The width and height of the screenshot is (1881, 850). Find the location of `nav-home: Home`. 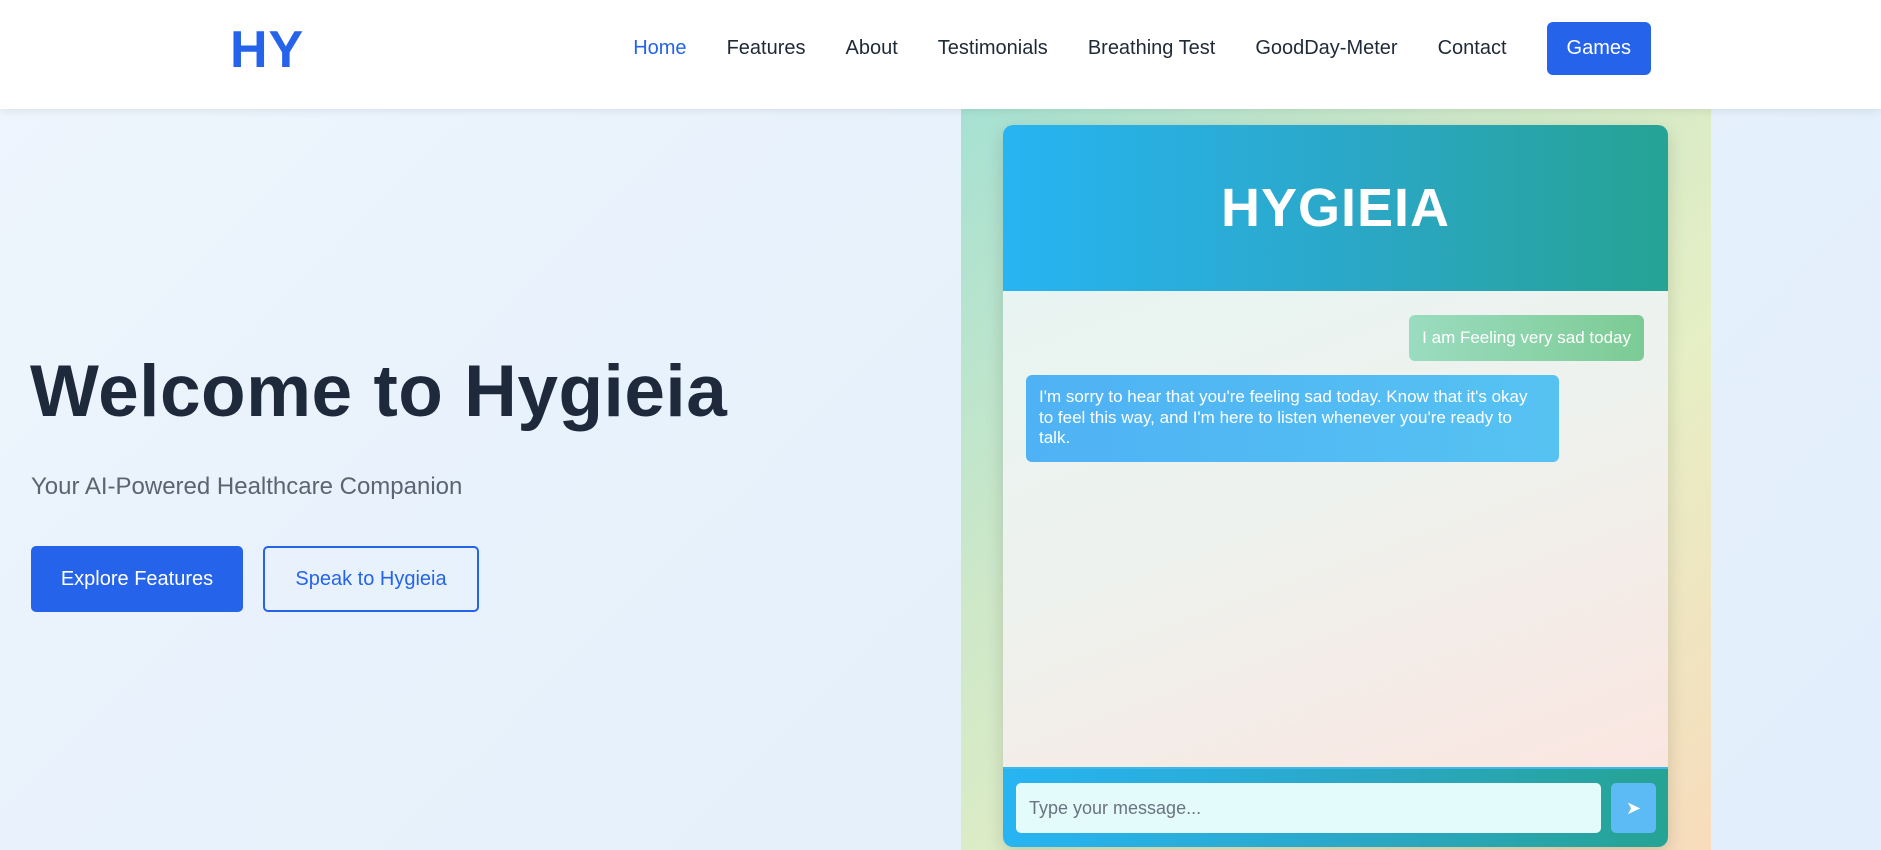

nav-home: Home is located at coordinates (659, 48).